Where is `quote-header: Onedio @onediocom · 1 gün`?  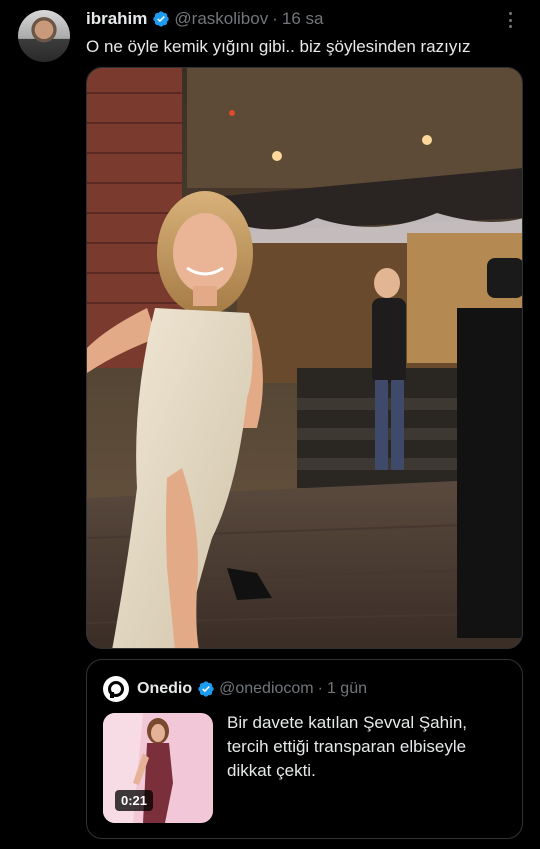 quote-header: Onedio @onediocom · 1 gün is located at coordinates (235, 689).